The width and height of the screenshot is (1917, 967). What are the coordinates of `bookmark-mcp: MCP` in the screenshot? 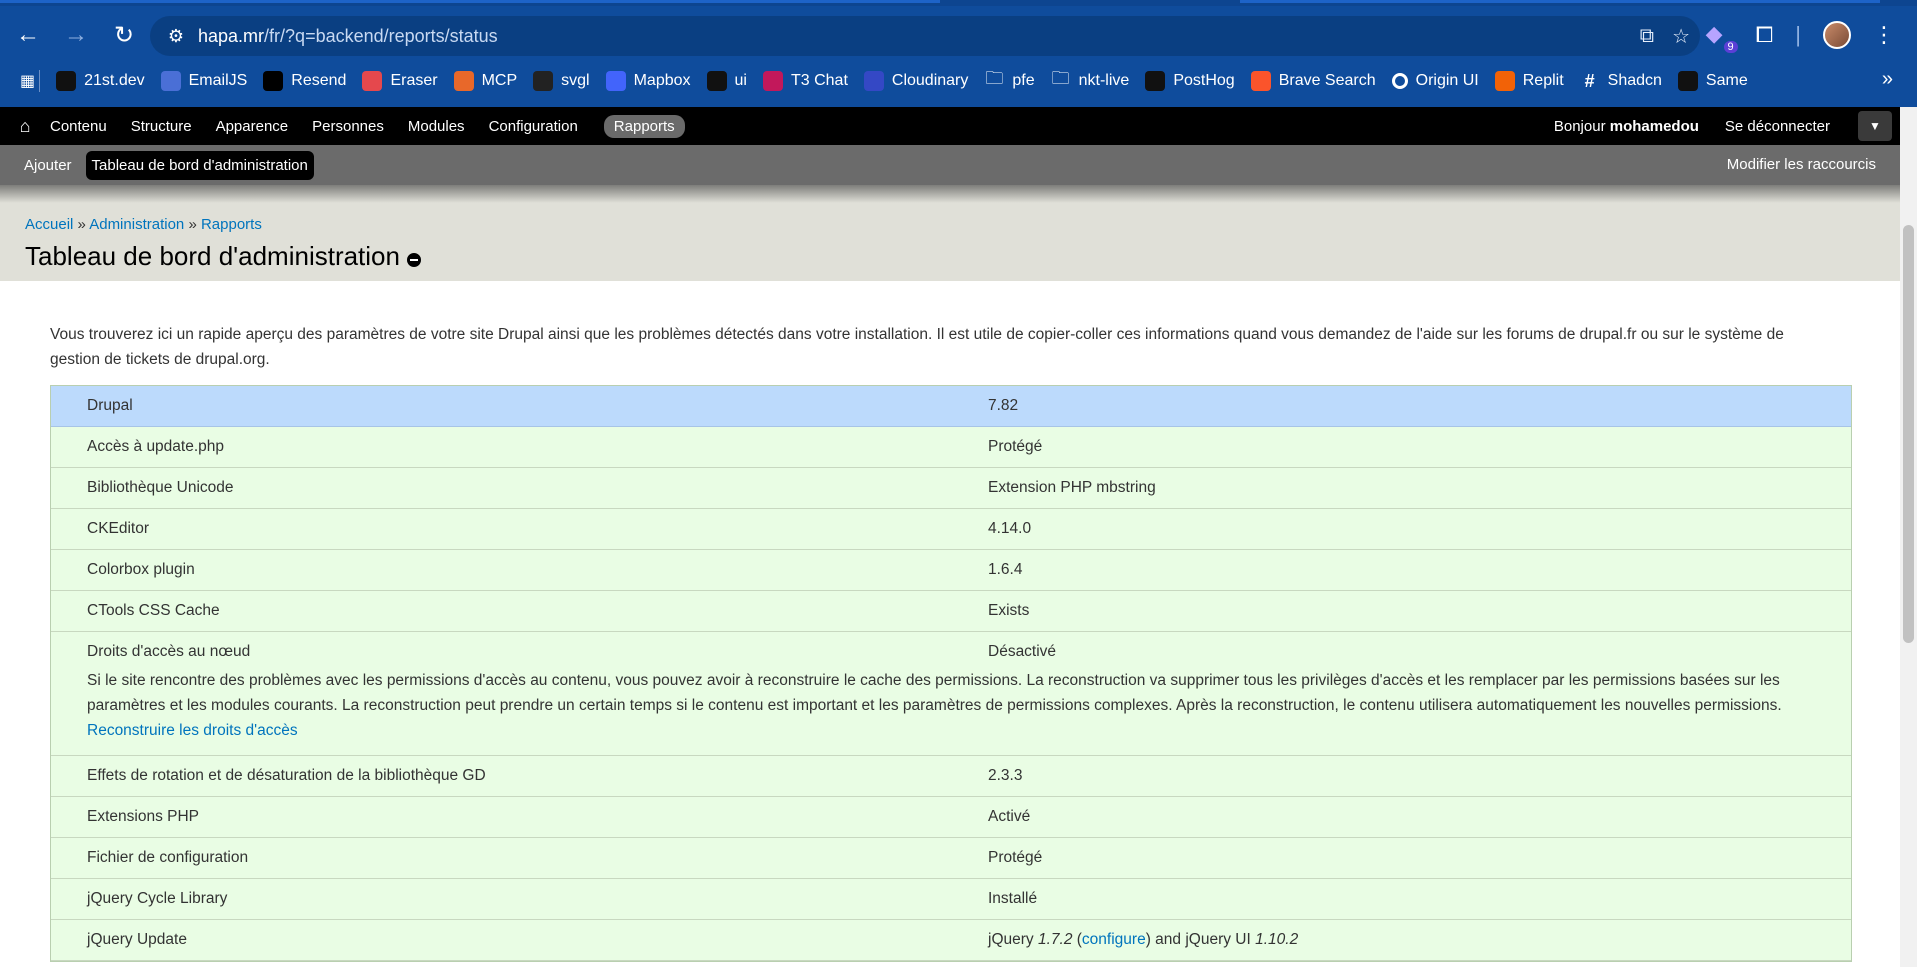 It's located at (485, 81).